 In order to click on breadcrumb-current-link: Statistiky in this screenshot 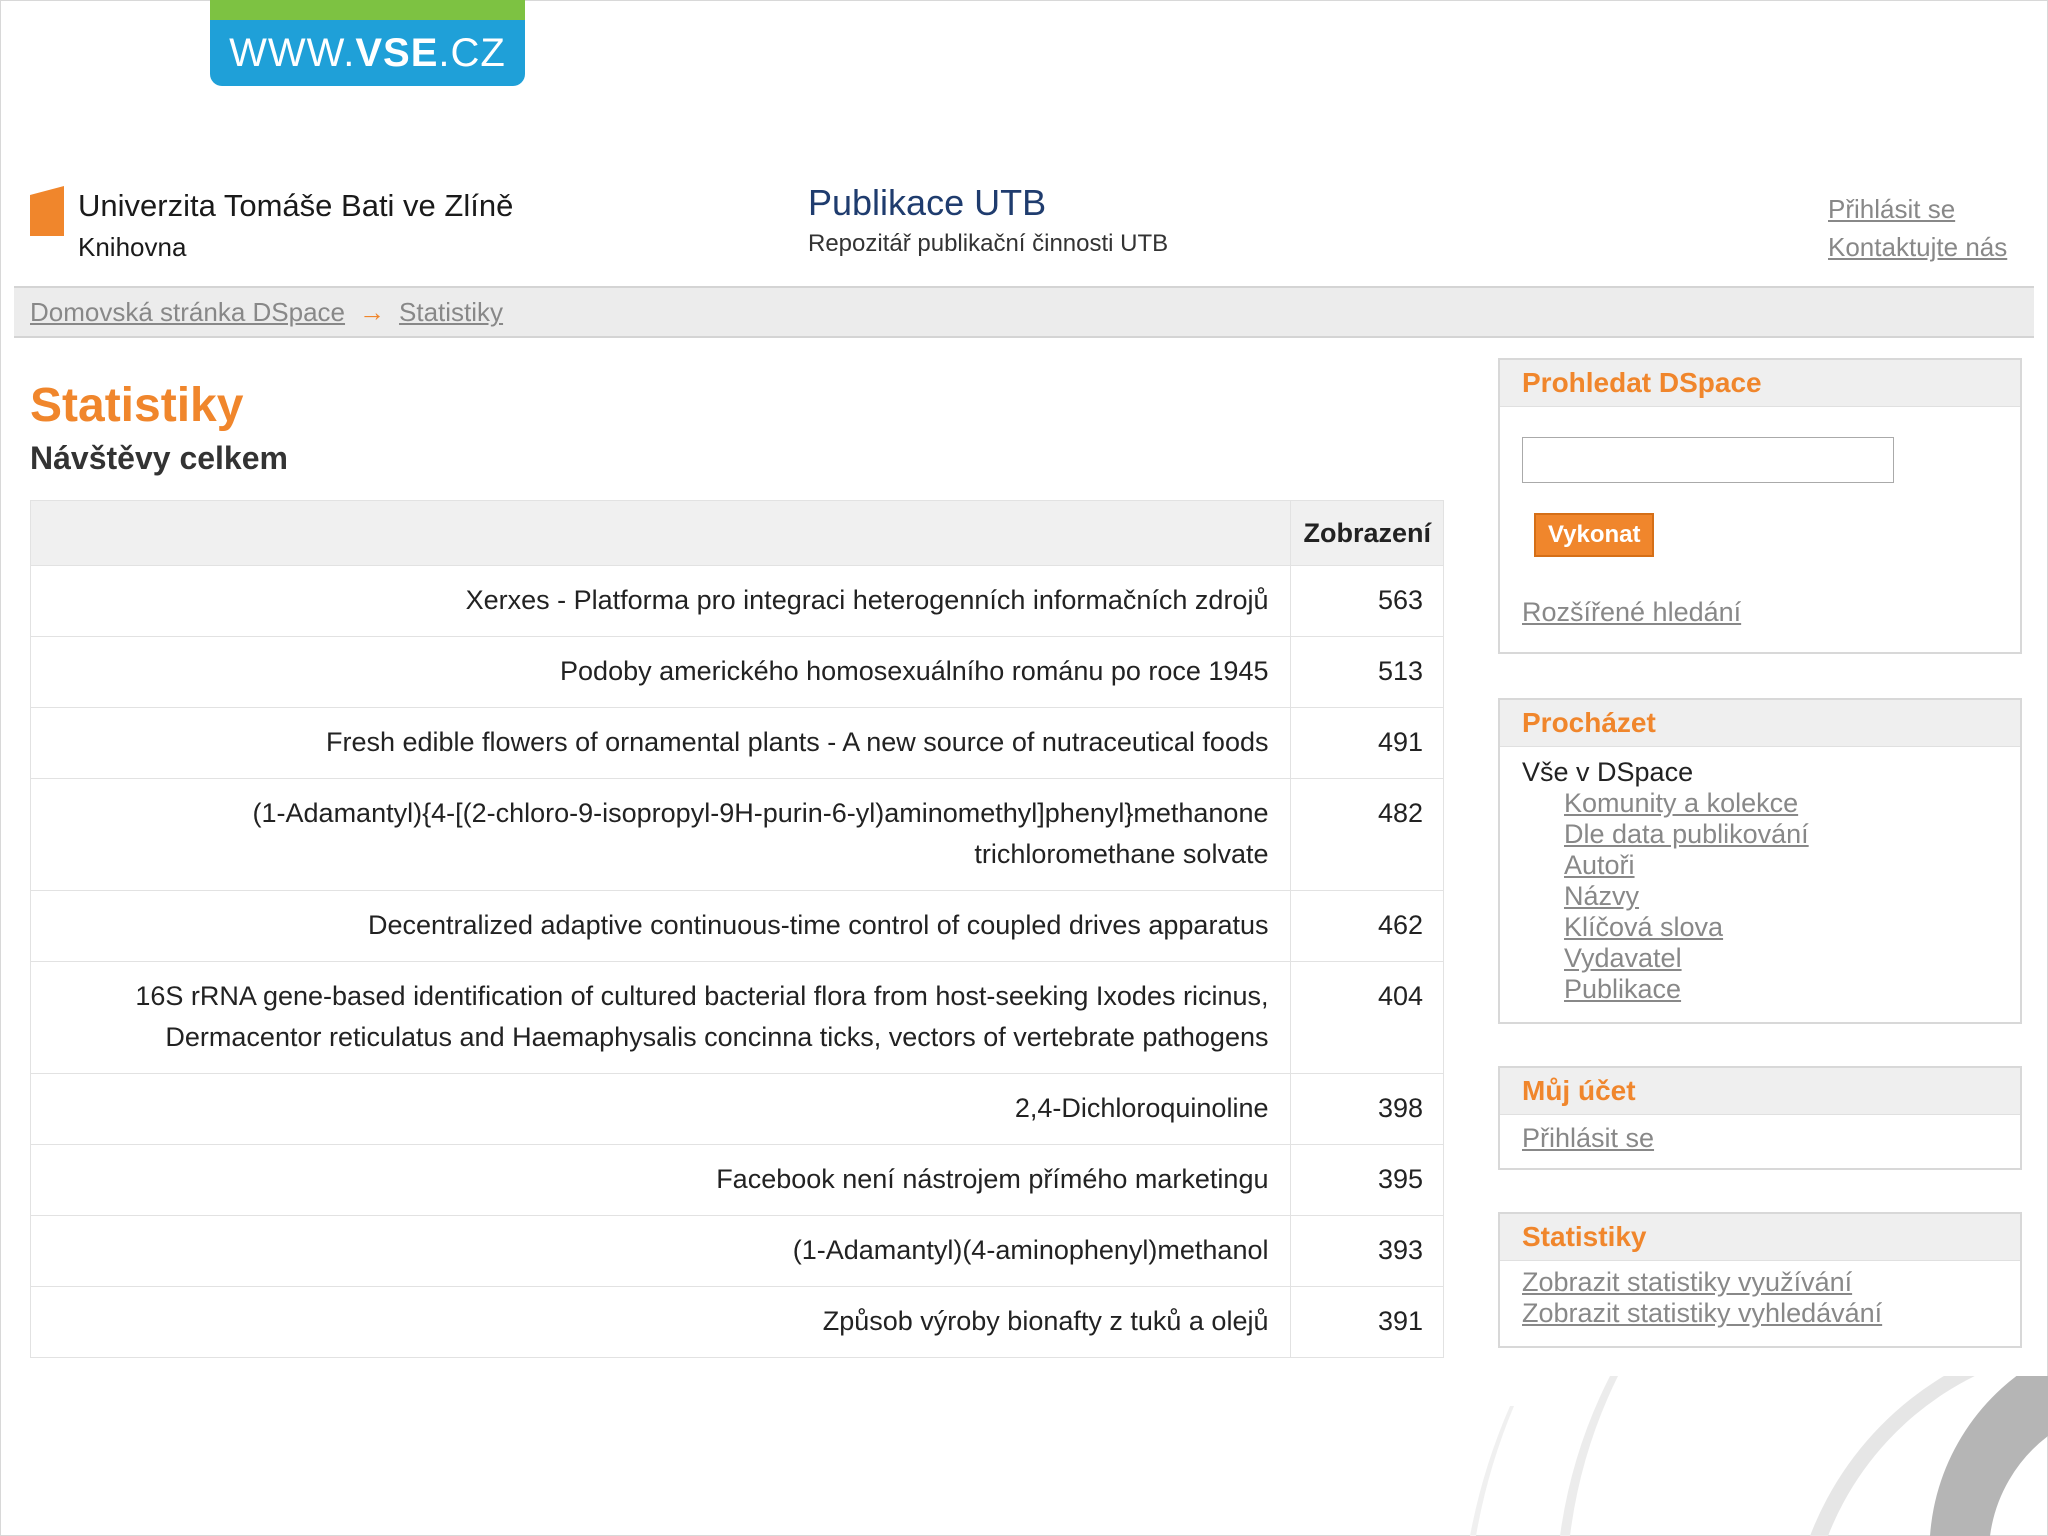, I will do `click(451, 312)`.